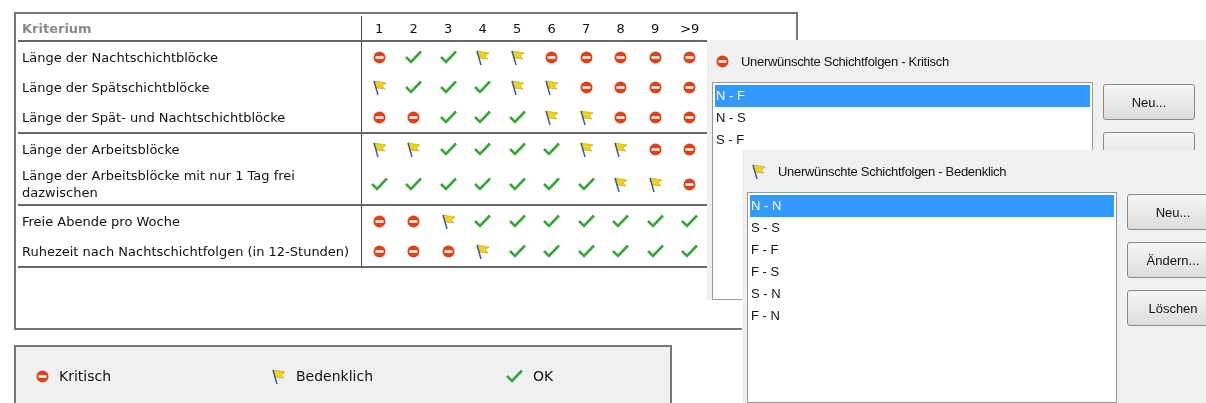 This screenshot has width=1206, height=403. I want to click on column-header: Kriterium, so click(190, 28).